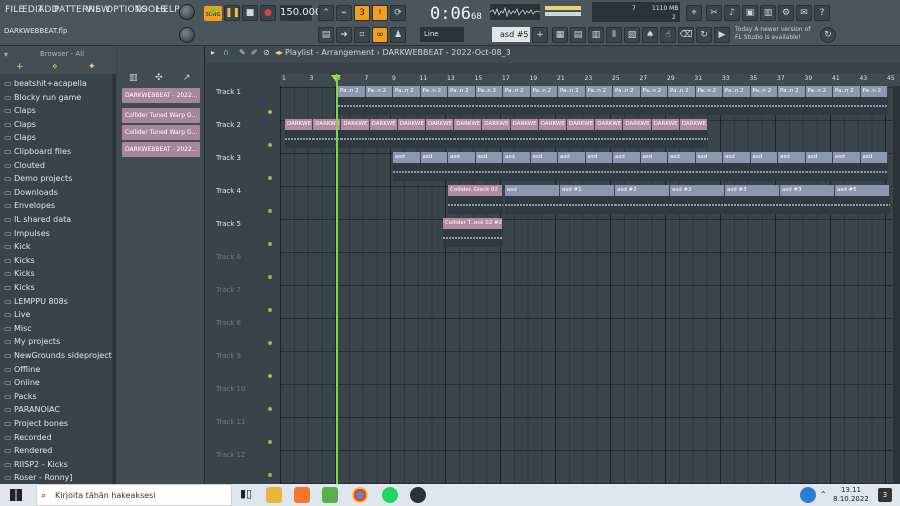 The height and width of the screenshot is (506, 900). Describe the element at coordinates (279, 52) in the screenshot. I see `playlist-arrow-icon: ◂▸` at that location.